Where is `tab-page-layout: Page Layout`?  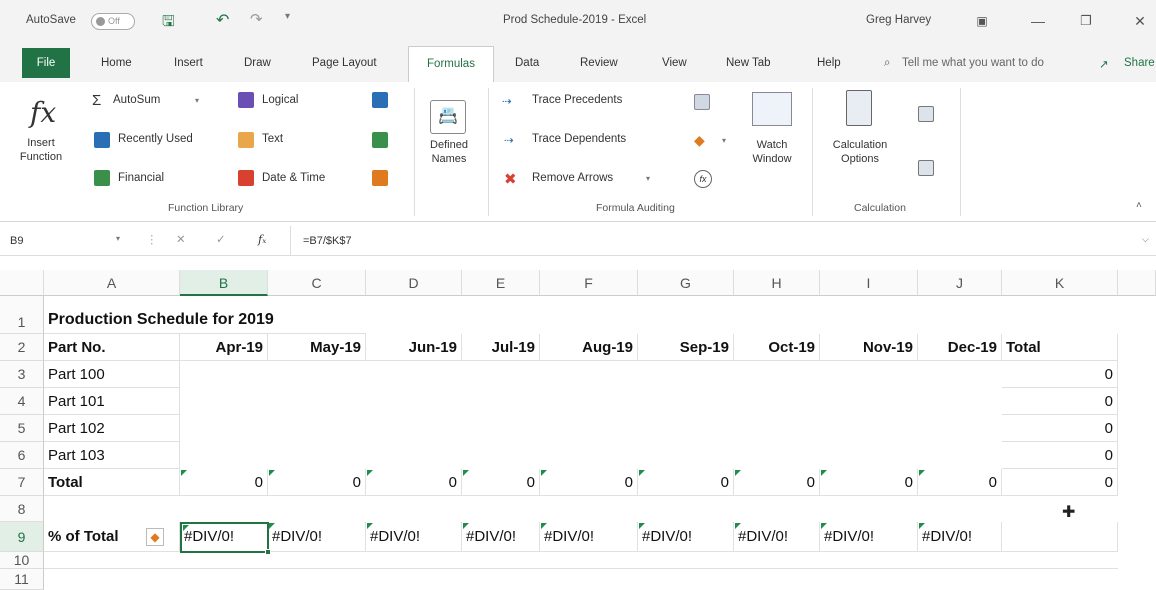 tab-page-layout: Page Layout is located at coordinates (344, 63).